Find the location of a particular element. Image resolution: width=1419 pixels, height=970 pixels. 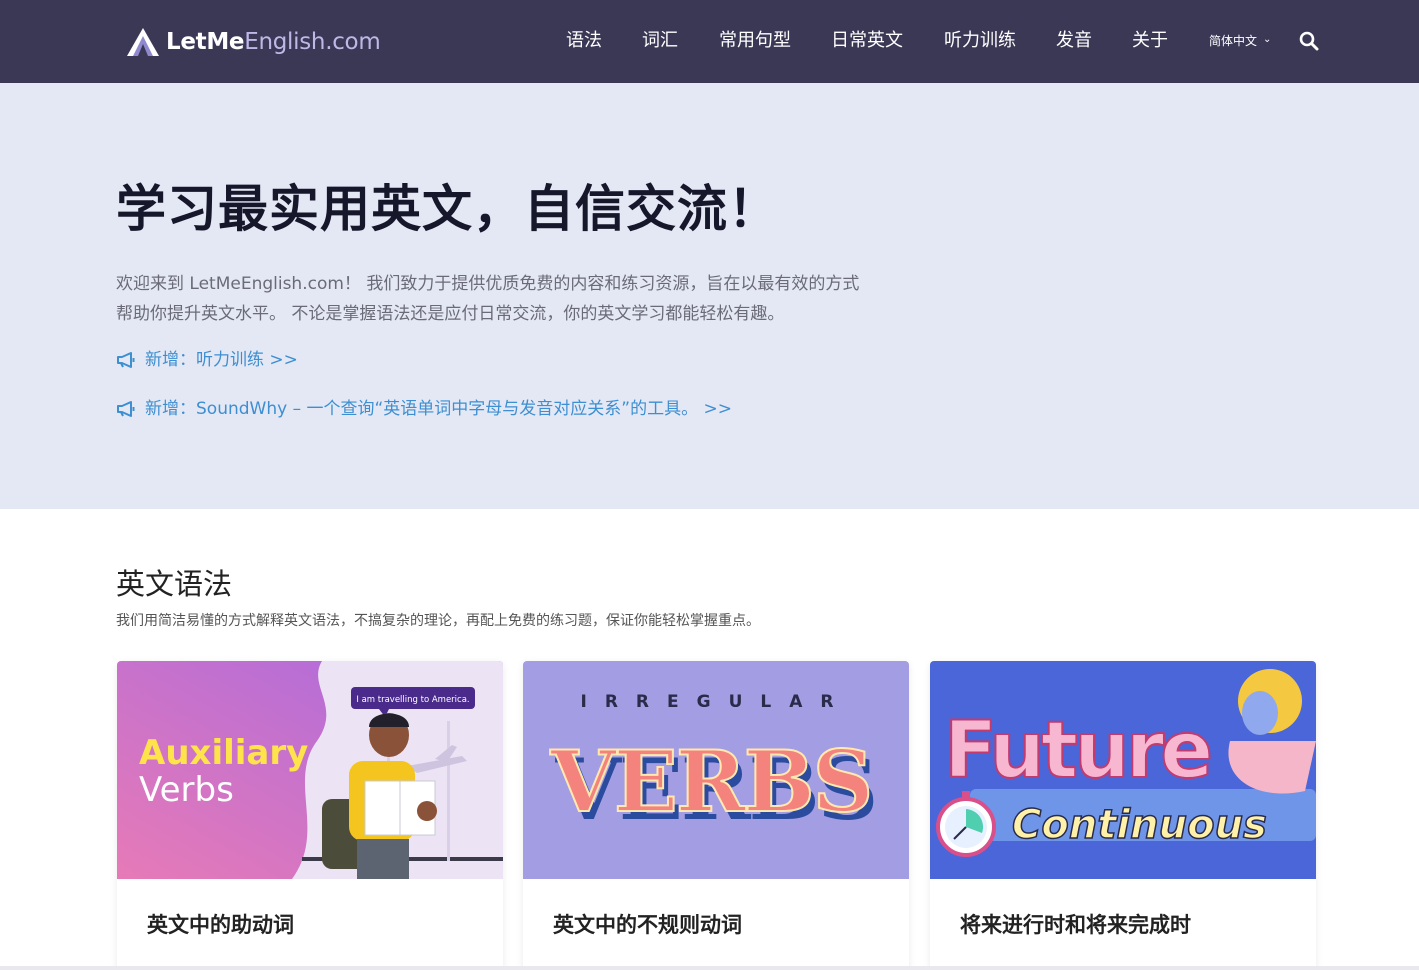

language-selector: 简体中文 ⌄ is located at coordinates (1240, 41).